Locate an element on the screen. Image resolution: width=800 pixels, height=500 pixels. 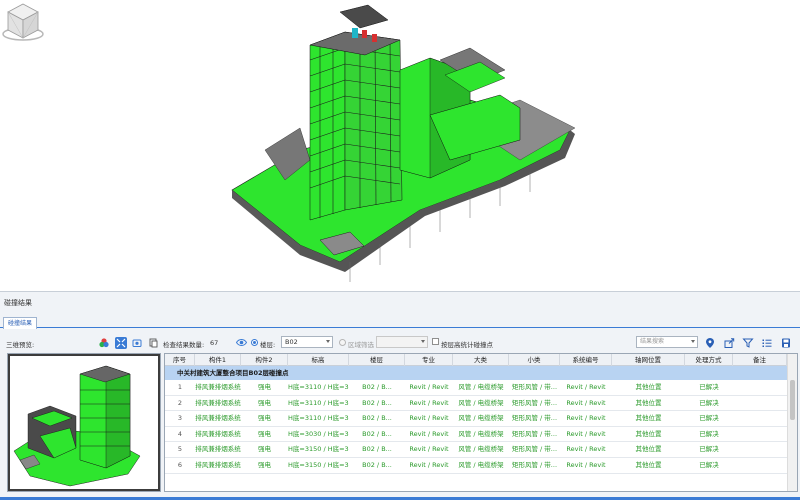
3d-preview is located at coordinates (84, 422).